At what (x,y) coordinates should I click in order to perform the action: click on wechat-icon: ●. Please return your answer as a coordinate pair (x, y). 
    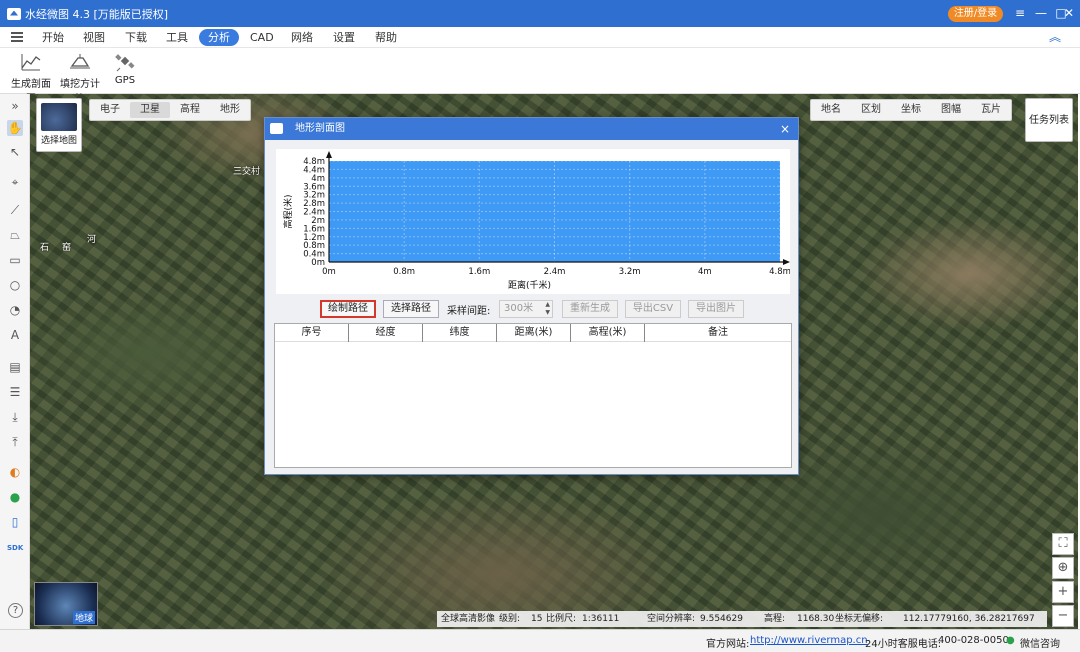
    Looking at the image, I should click on (1010, 640).